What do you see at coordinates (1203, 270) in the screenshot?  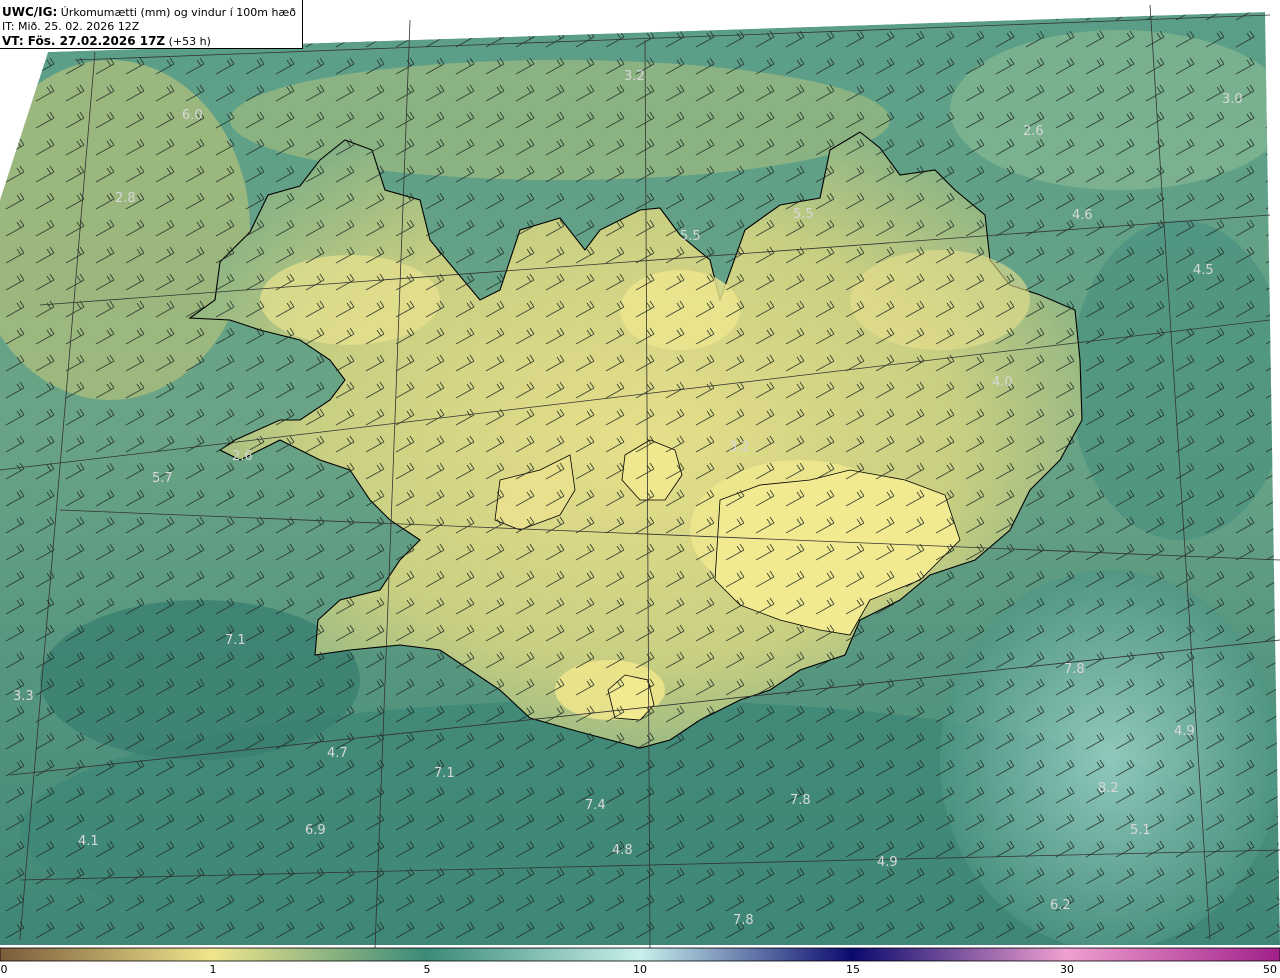 I see `value-label: 4.5` at bounding box center [1203, 270].